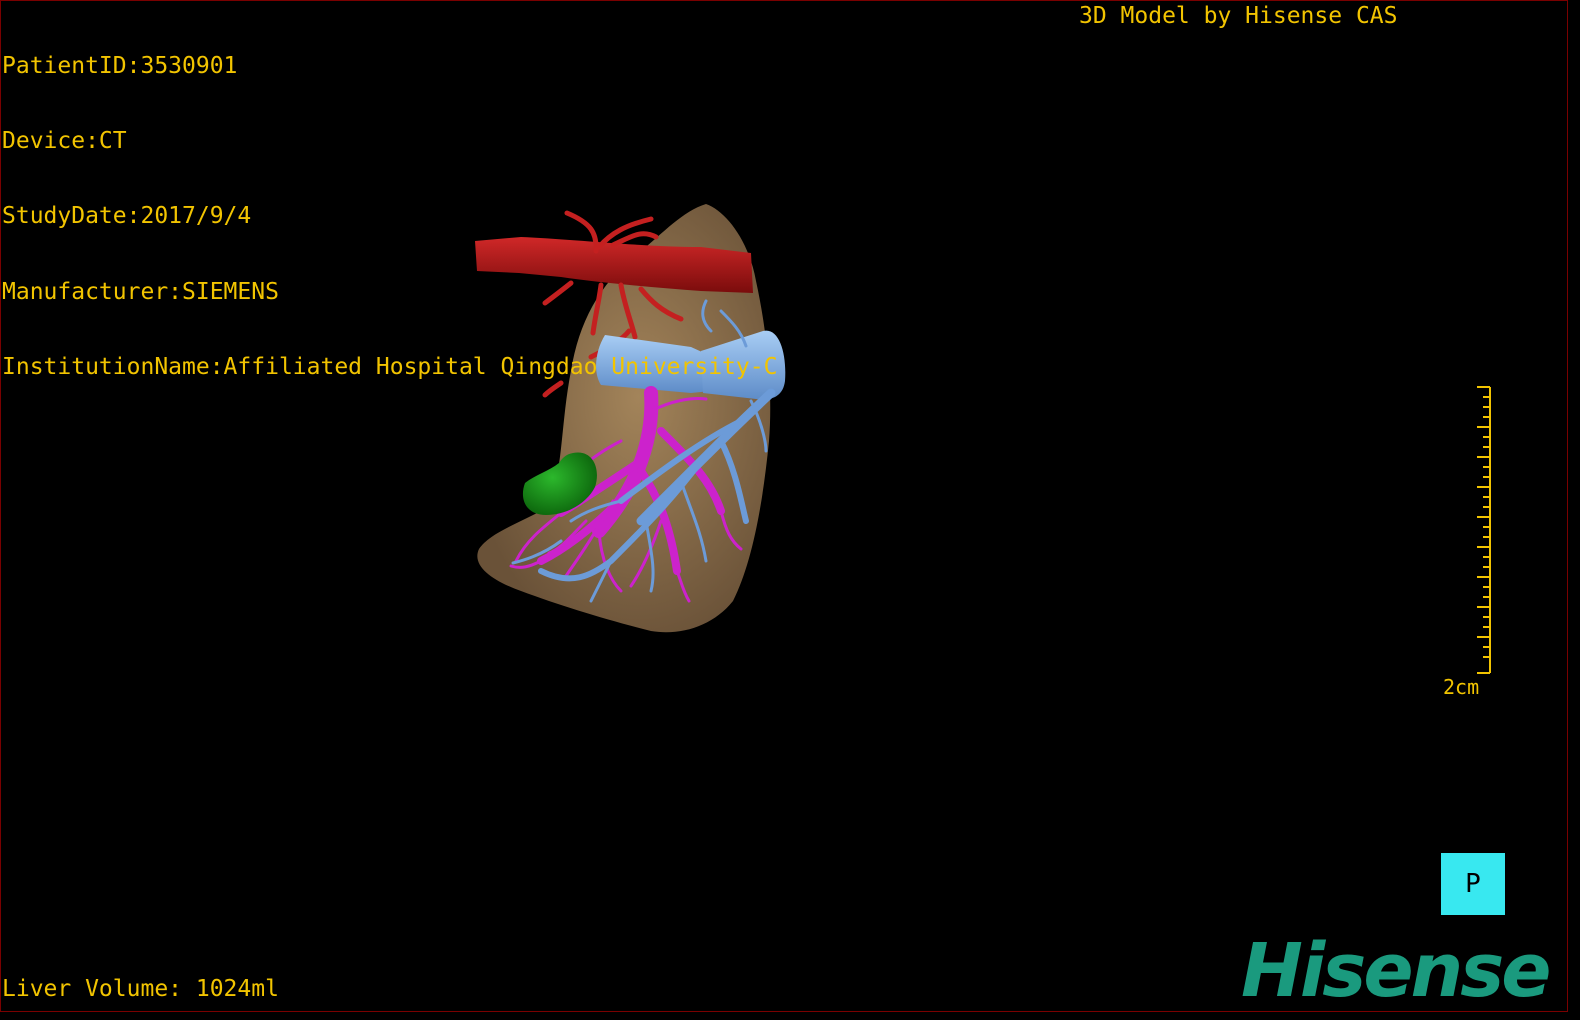 The image size is (1580, 1020). Describe the element at coordinates (1396, 970) in the screenshot. I see `hisense-logo: Hisense` at that location.